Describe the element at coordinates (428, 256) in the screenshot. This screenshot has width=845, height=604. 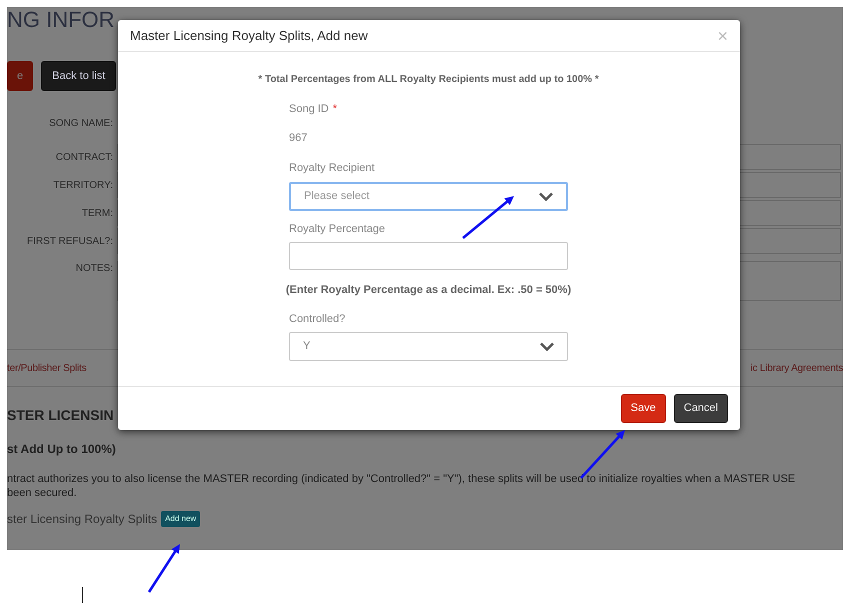
I see `input-field` at that location.